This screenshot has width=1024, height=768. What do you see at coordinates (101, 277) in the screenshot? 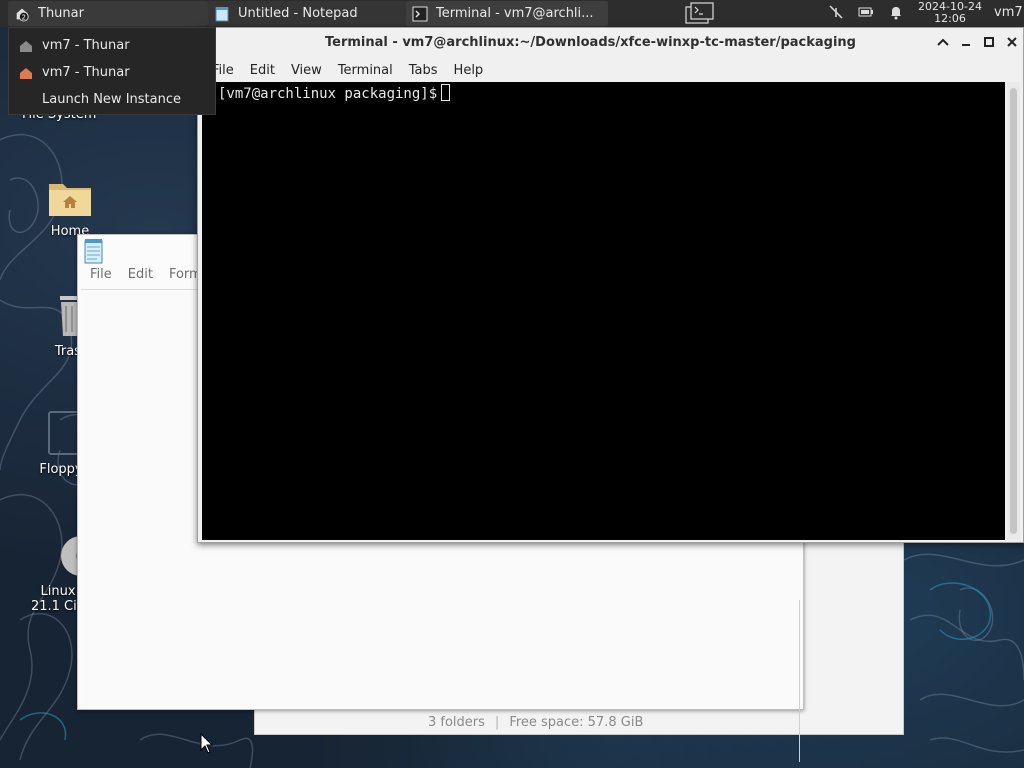
I see `notepad-menu-file: File` at bounding box center [101, 277].